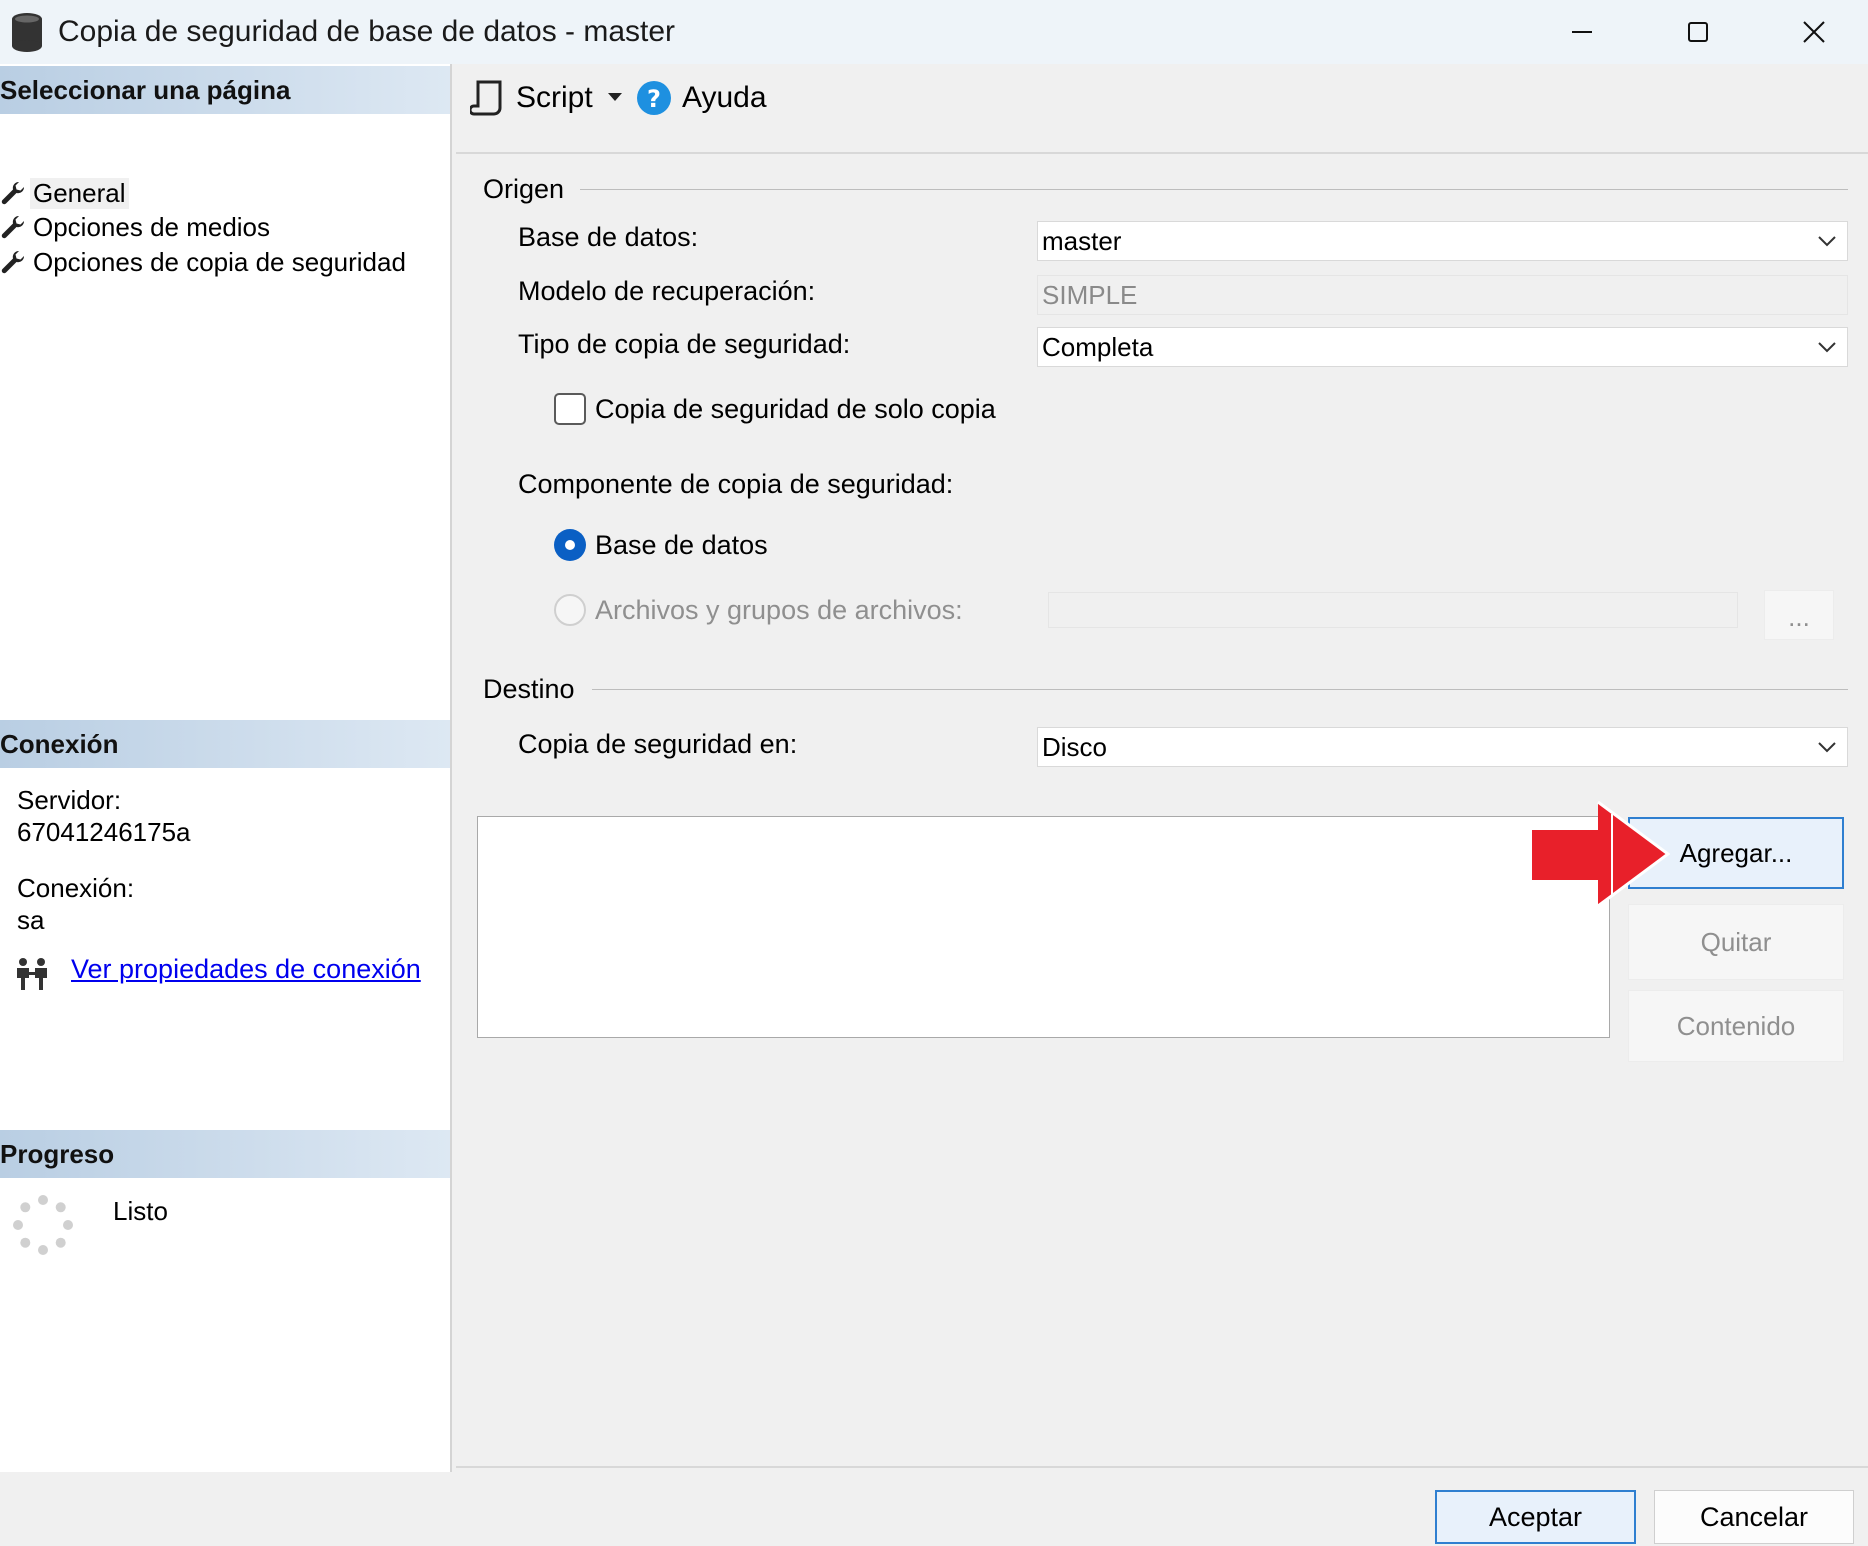 The width and height of the screenshot is (1868, 1546). What do you see at coordinates (225, 1154) in the screenshot?
I see `progress-header: Progreso` at bounding box center [225, 1154].